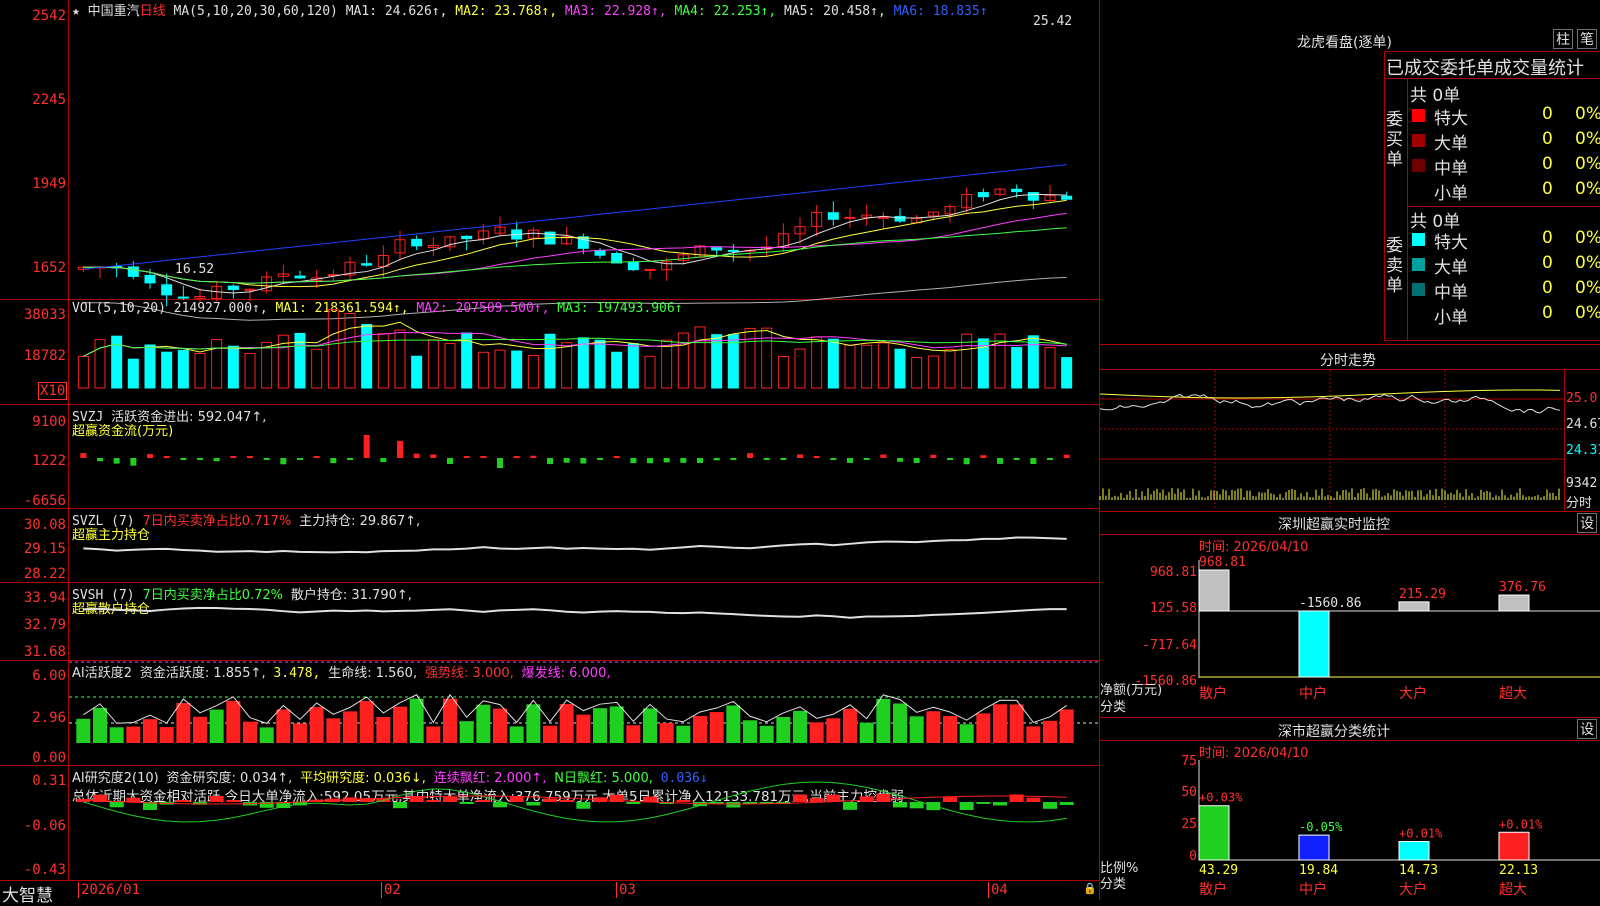 This screenshot has height=906, width=1600. Describe the element at coordinates (49, 16) in the screenshot. I see `price-tick: 2542` at that location.